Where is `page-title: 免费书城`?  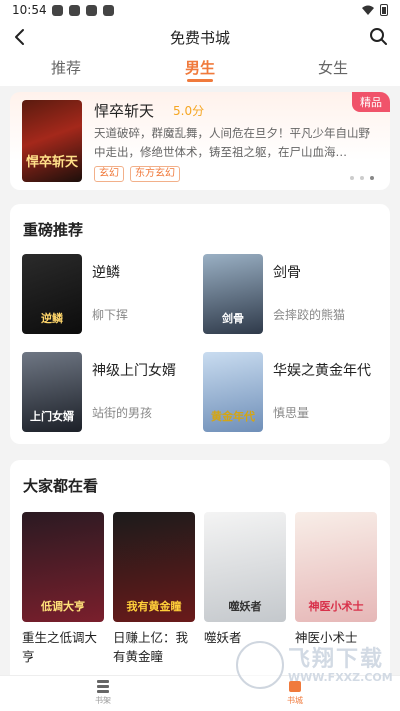 page-title: 免费书城 is located at coordinates (199, 38).